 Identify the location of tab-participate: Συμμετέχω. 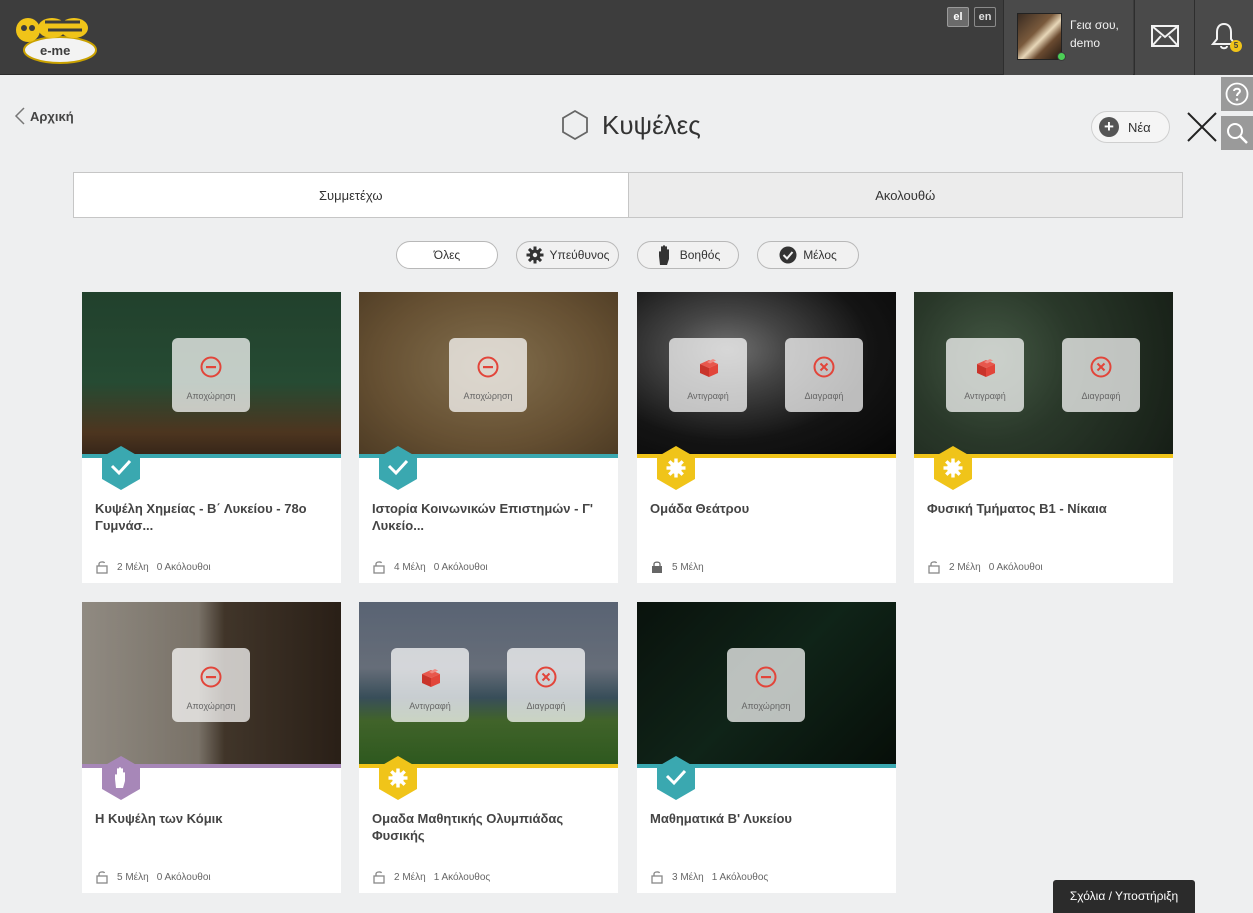
(351, 195).